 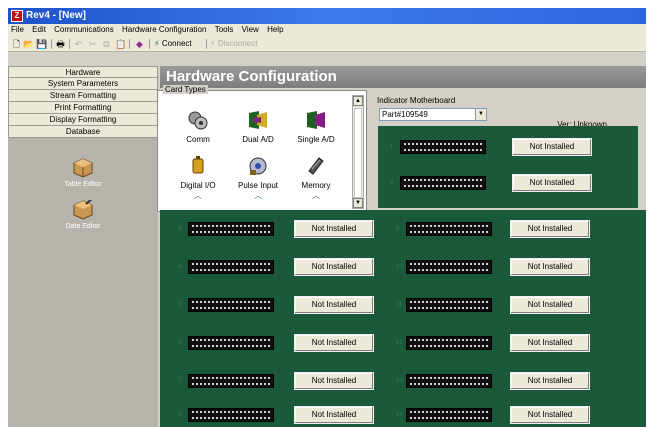 What do you see at coordinates (198, 139) in the screenshot?
I see `card-type-label: Comm` at bounding box center [198, 139].